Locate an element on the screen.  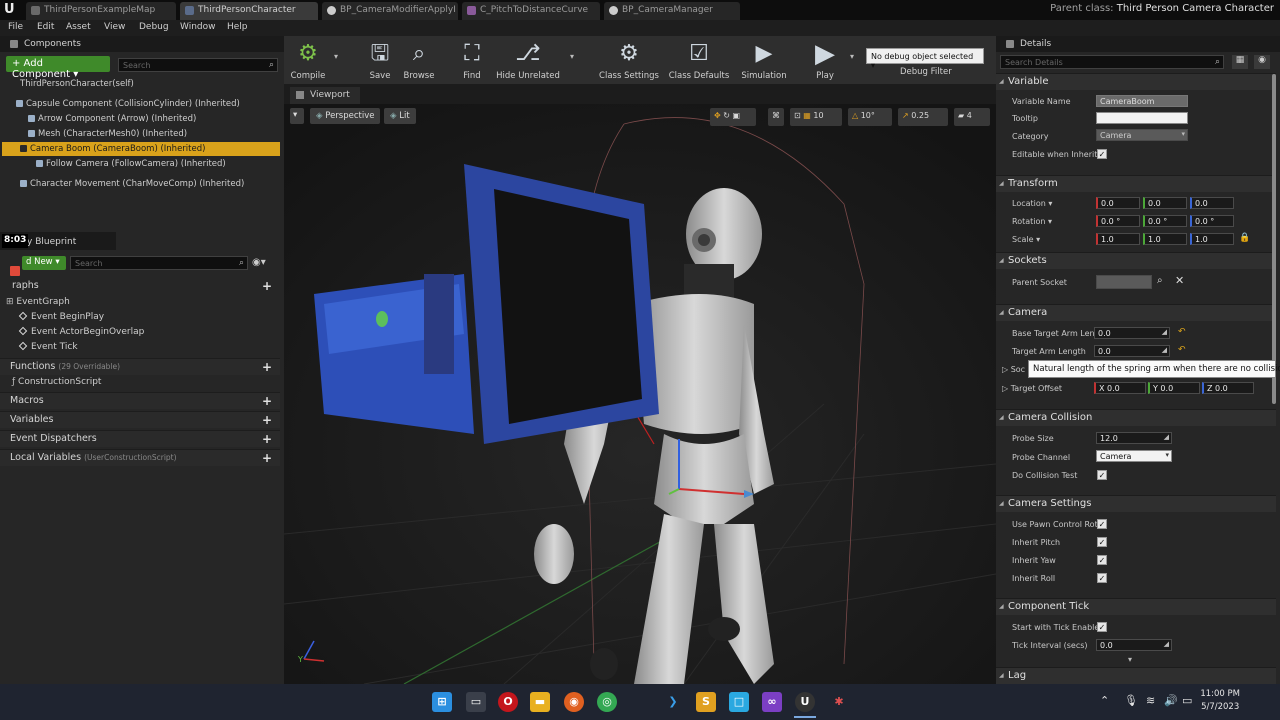
functions-section: Functions (29 Overridable) + is located at coordinates (140, 366).